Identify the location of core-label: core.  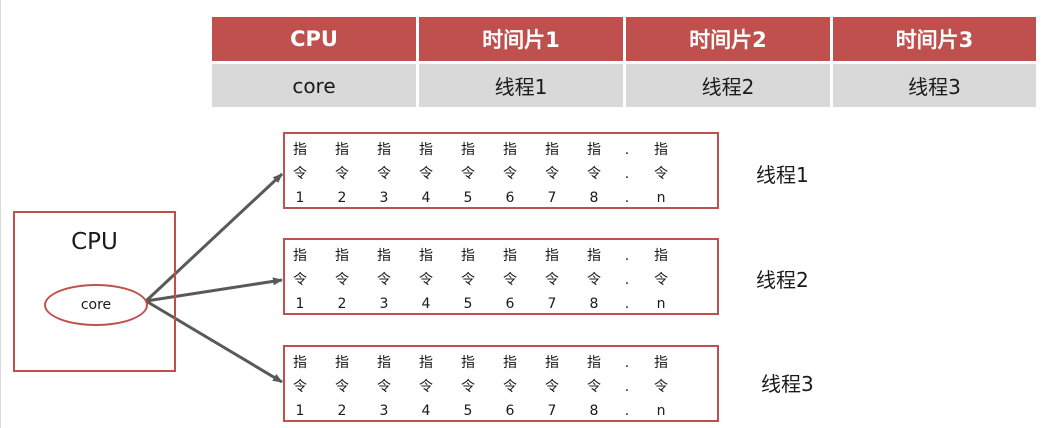
(96, 305).